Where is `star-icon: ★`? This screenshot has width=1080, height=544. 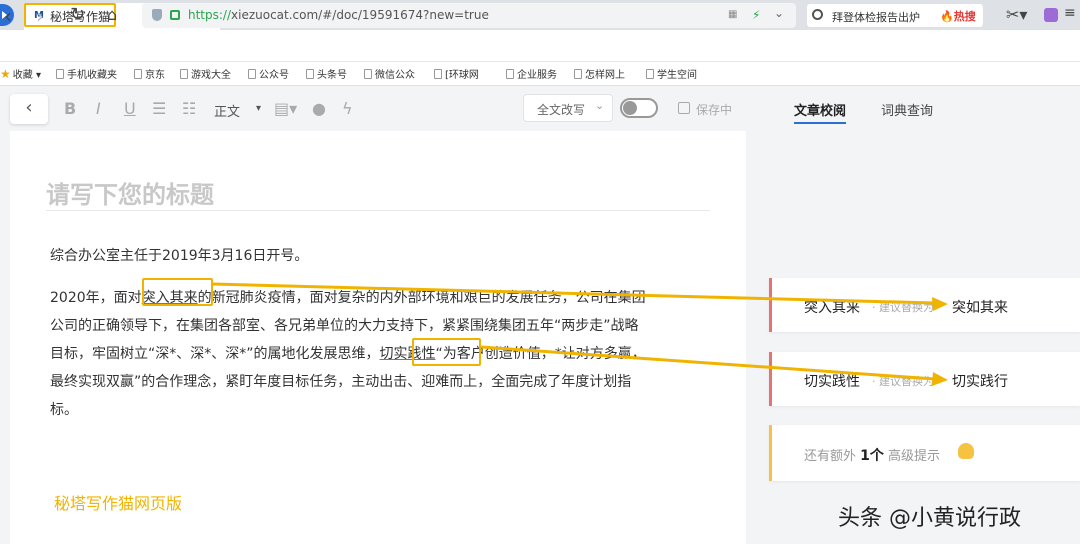 star-icon: ★ is located at coordinates (5, 74).